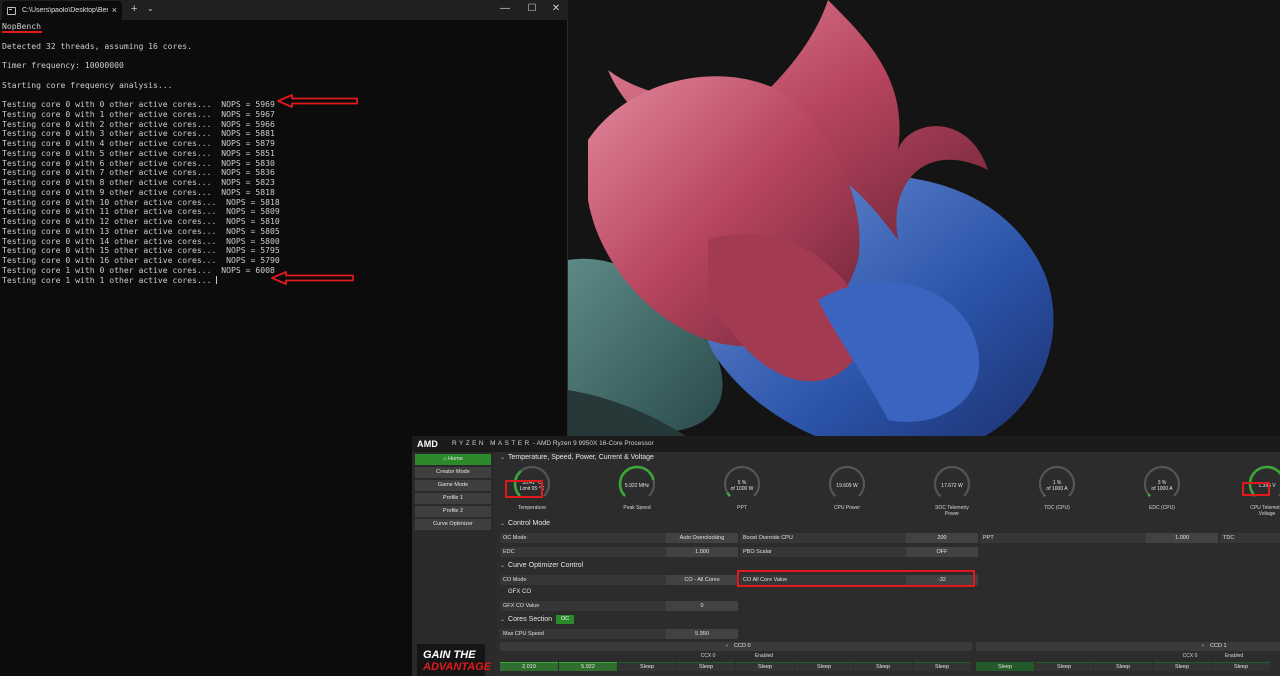  What do you see at coordinates (742, 508) in the screenshot?
I see `gauge-label: PPT` at bounding box center [742, 508].